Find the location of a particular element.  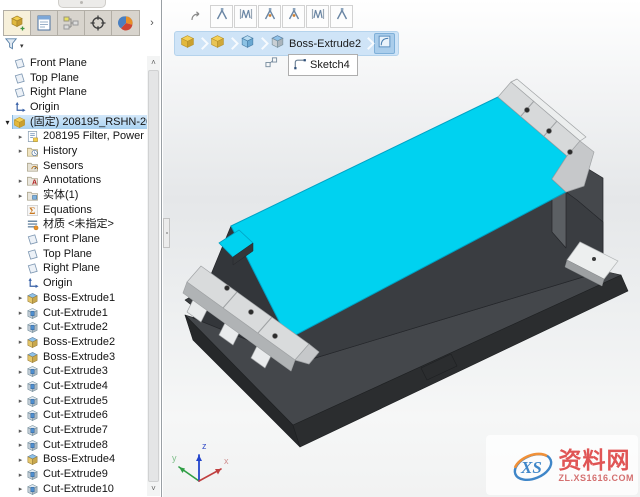

glyphA-icon is located at coordinates (222, 16).